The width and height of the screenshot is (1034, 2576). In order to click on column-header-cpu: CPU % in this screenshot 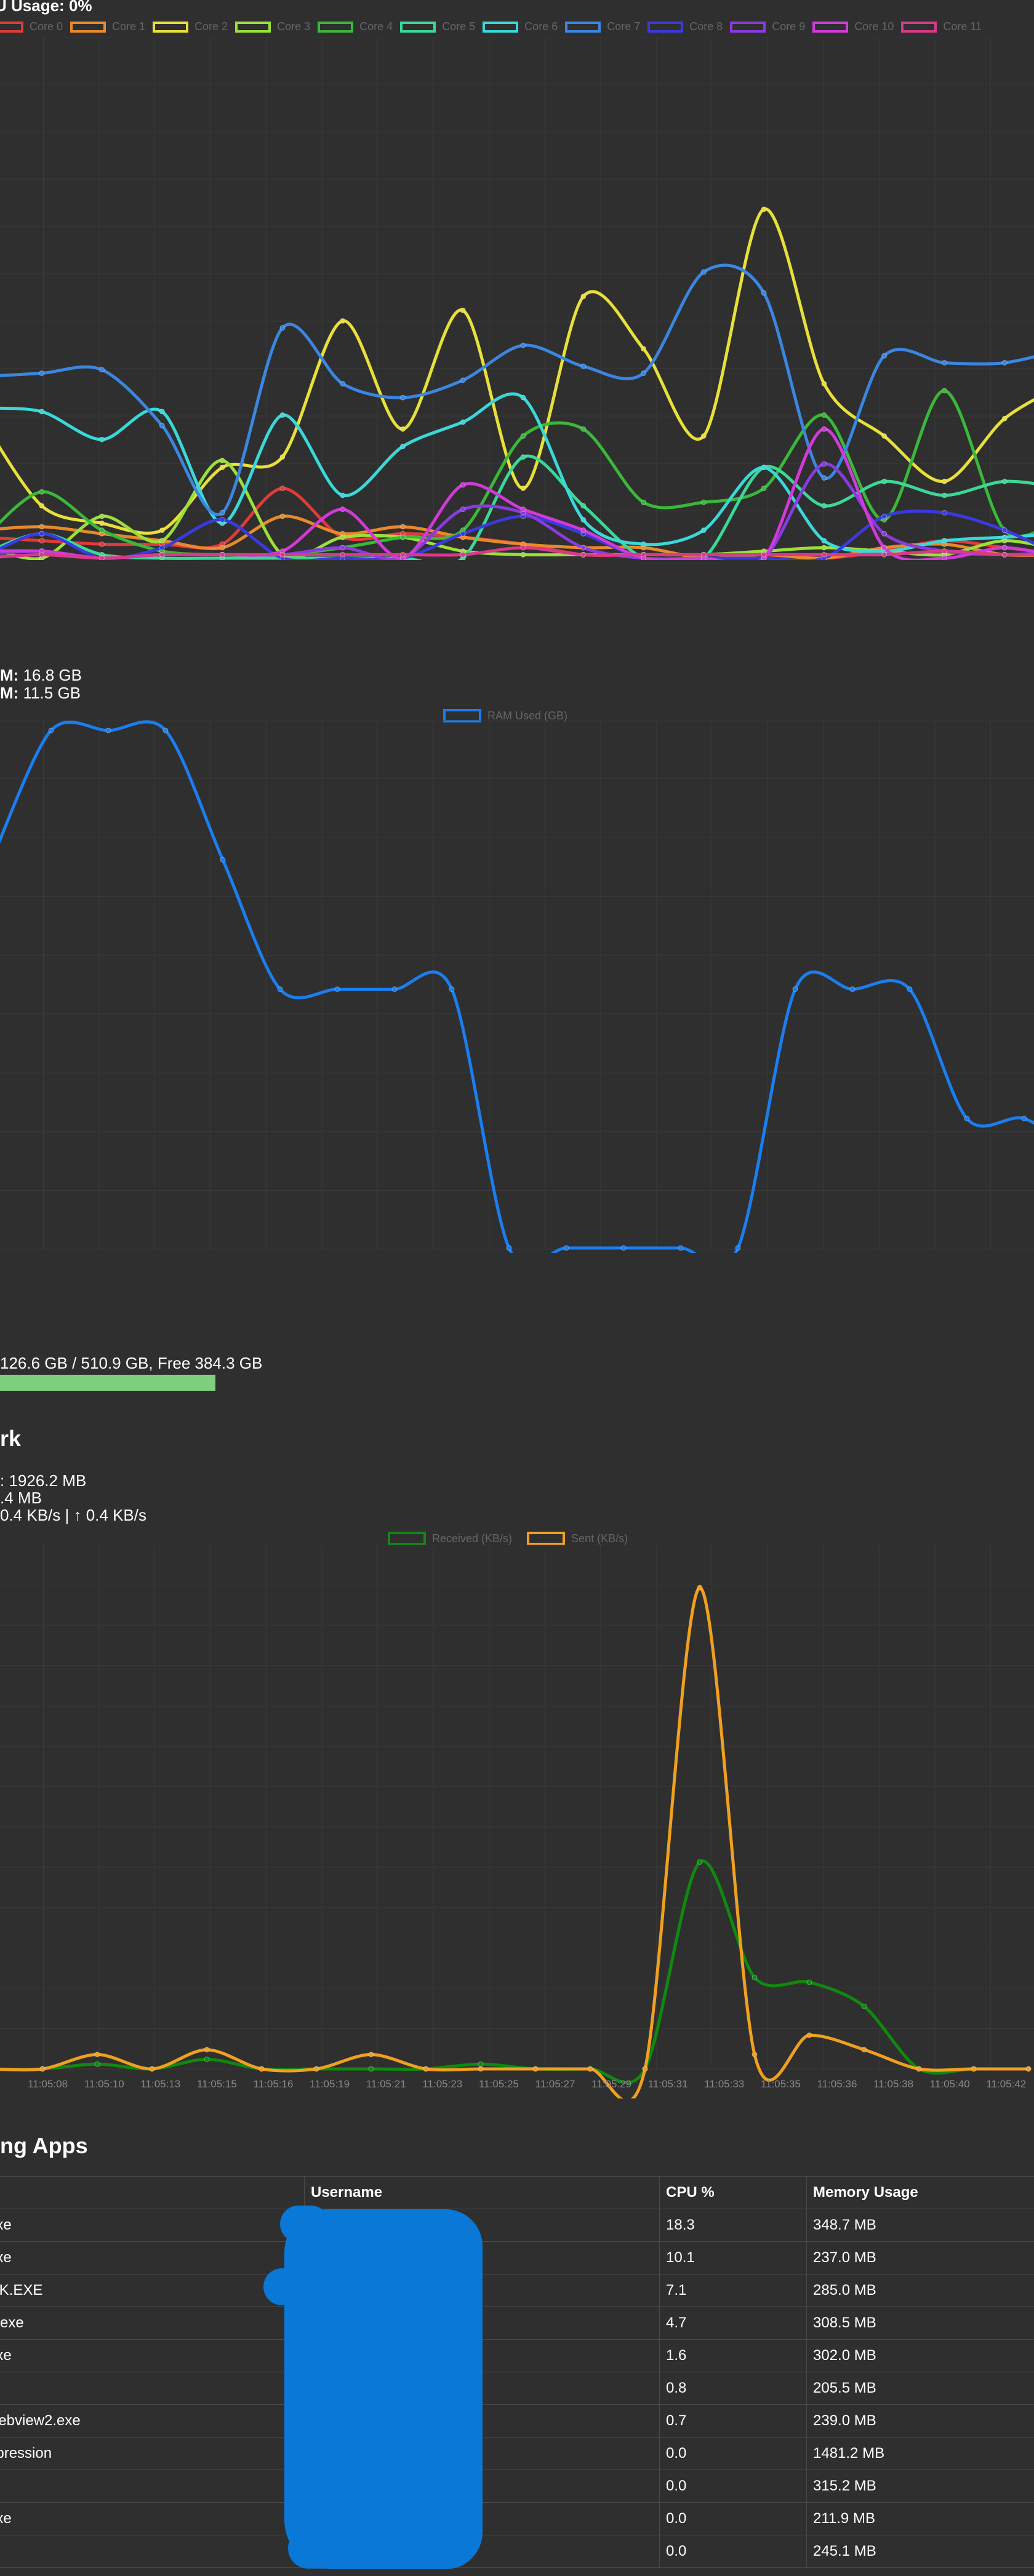, I will do `click(733, 2192)`.